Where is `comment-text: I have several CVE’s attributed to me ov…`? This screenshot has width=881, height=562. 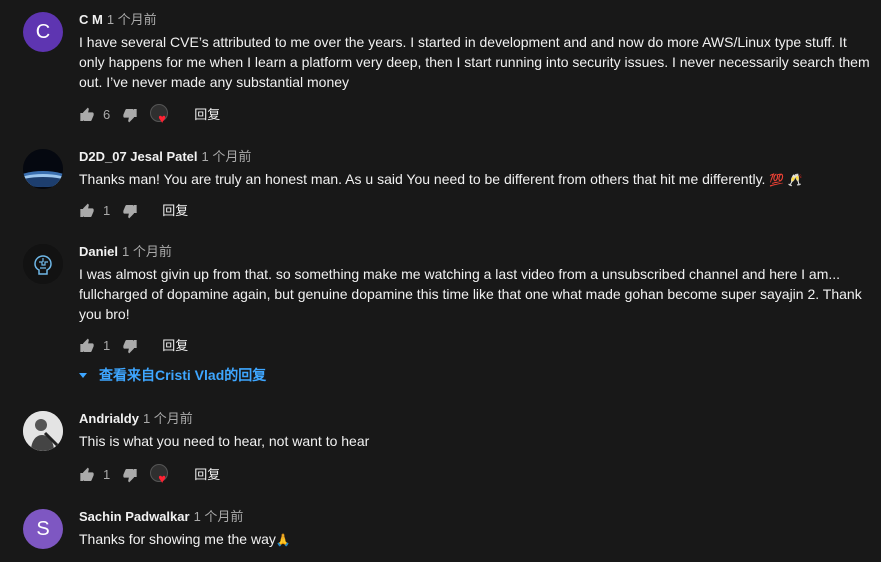
comment-text: I have several CVE’s attributed to me ov… is located at coordinates (474, 62).